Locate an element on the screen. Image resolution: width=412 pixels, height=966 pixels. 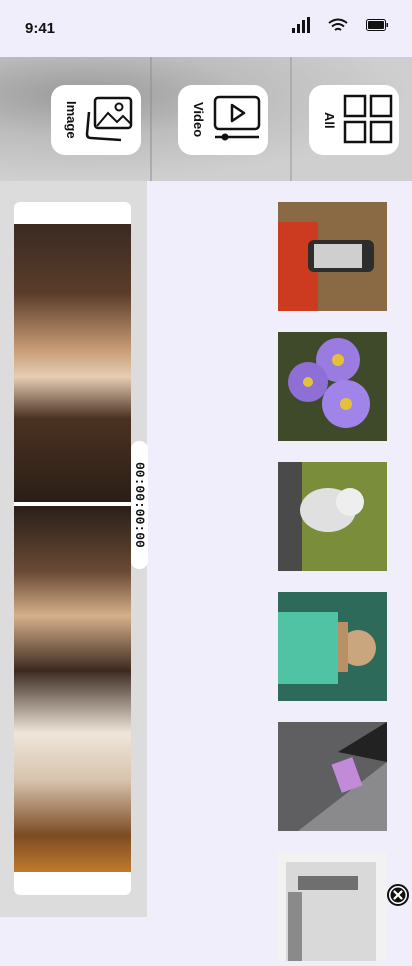
grid-icon is located at coordinates (368, 119).